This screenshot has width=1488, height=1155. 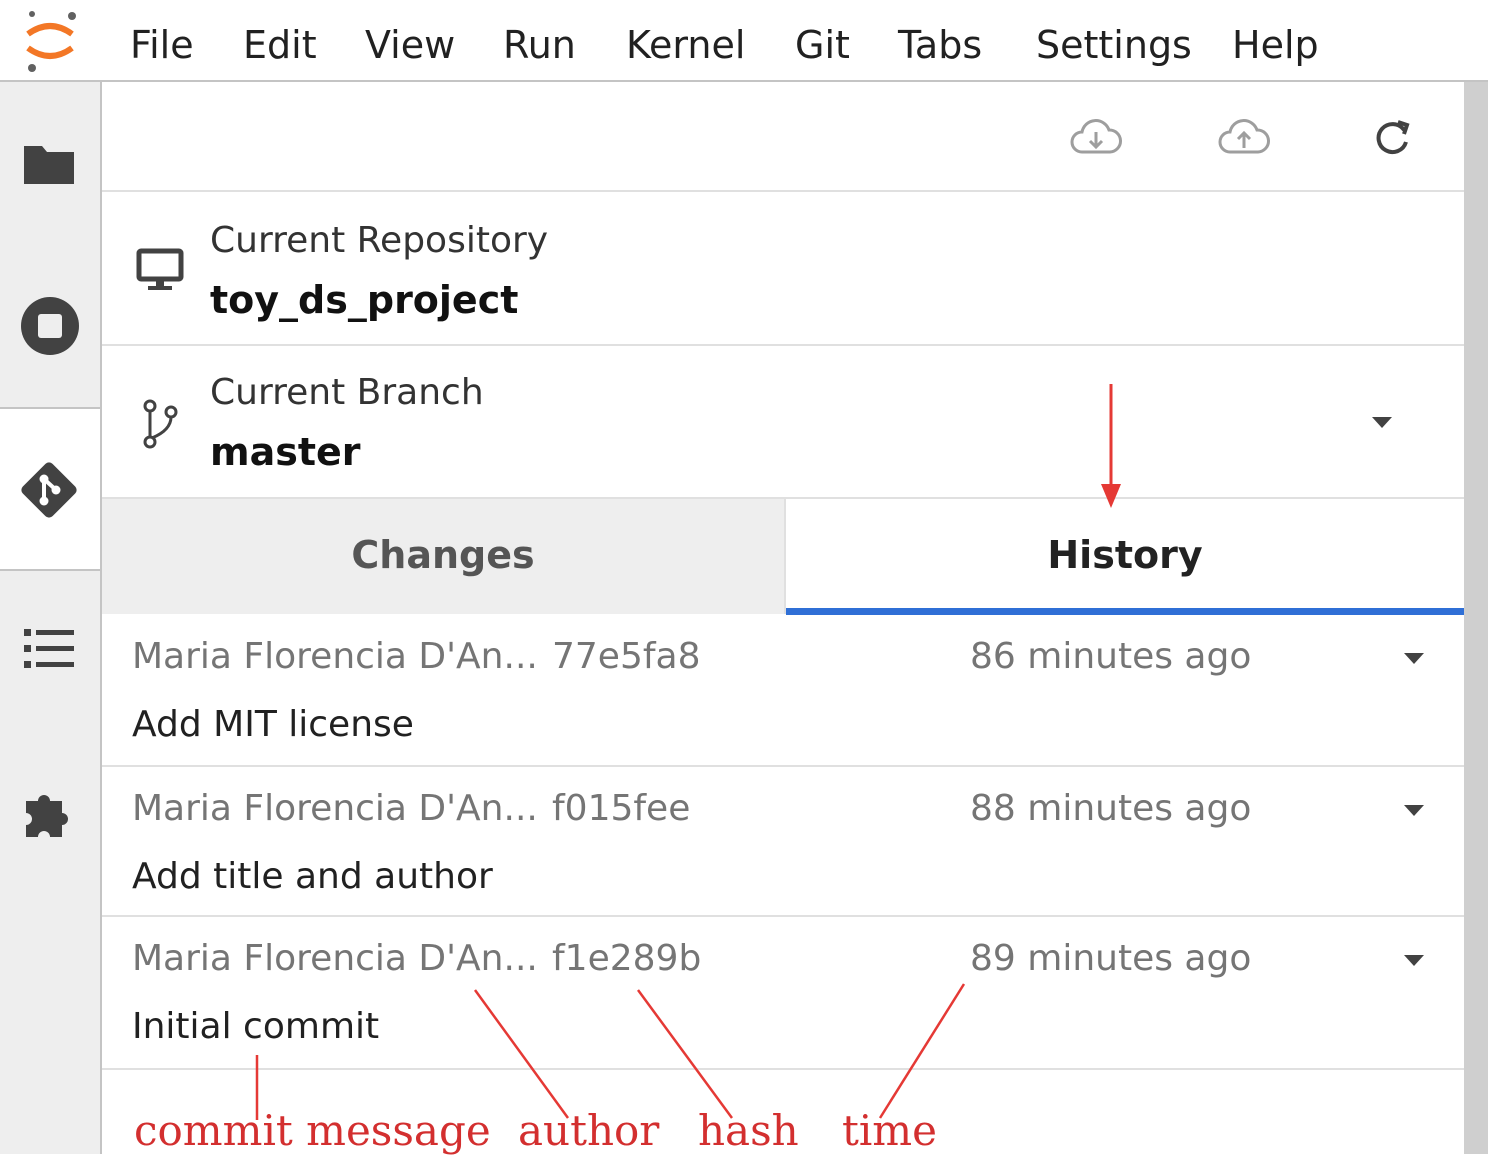 I want to click on commit-message: Add title and author, so click(x=312, y=876).